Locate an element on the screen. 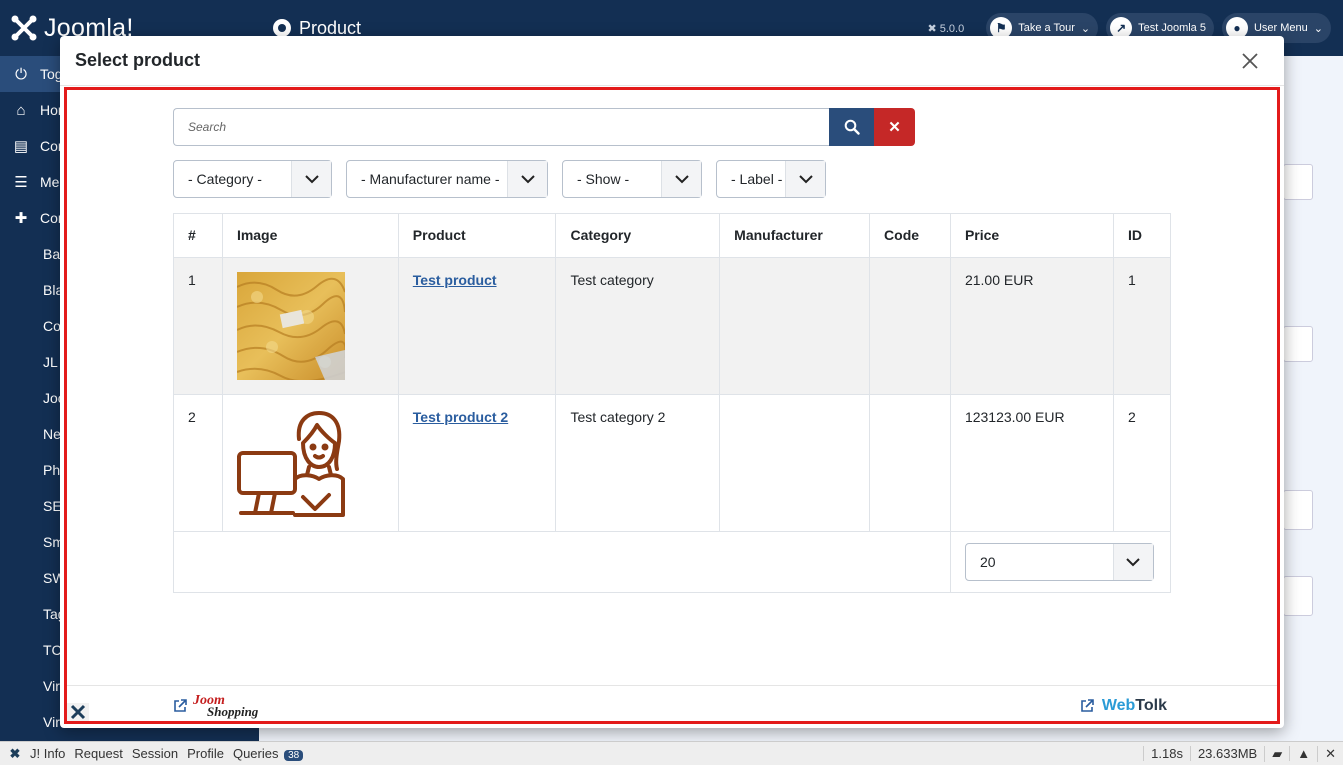  joomshopping-link: Joom Shopping is located at coordinates (216, 706).